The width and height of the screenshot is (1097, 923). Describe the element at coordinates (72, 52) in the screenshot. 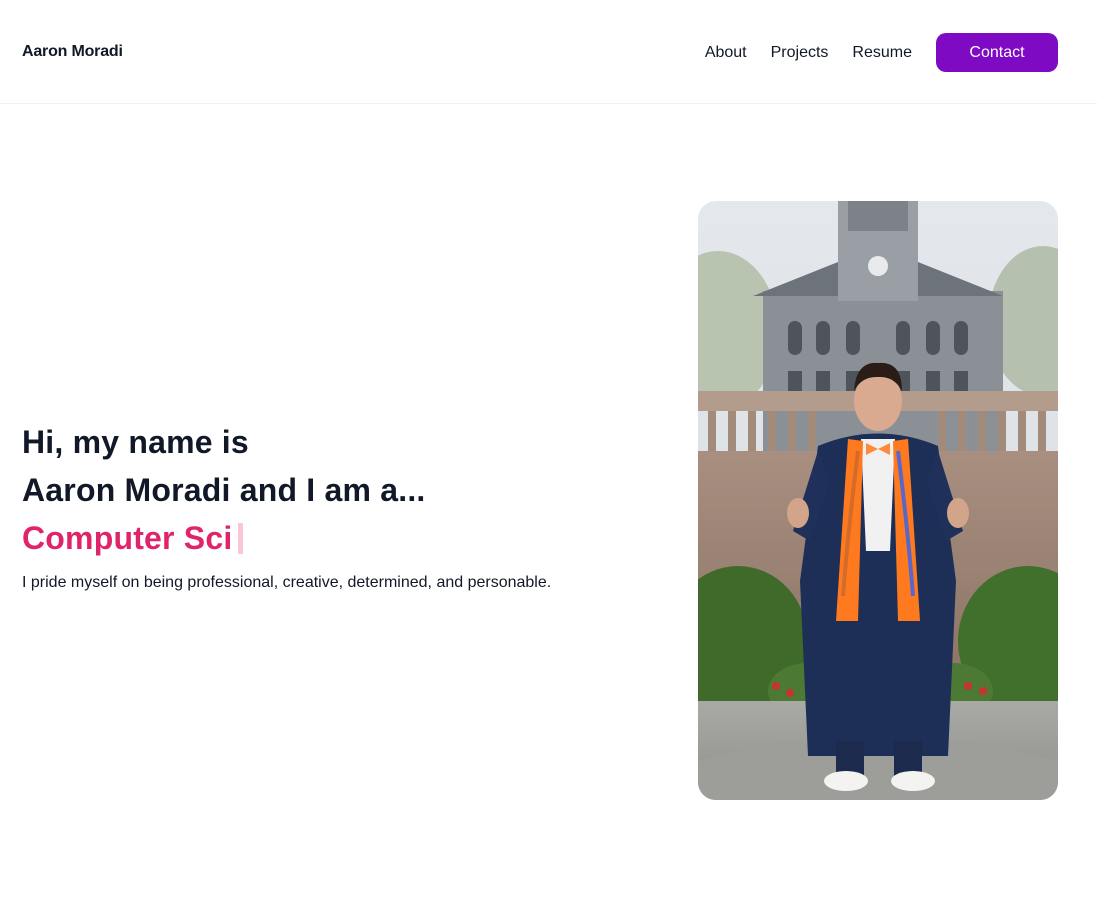

I see `brand-name: Aaron Moradi` at that location.